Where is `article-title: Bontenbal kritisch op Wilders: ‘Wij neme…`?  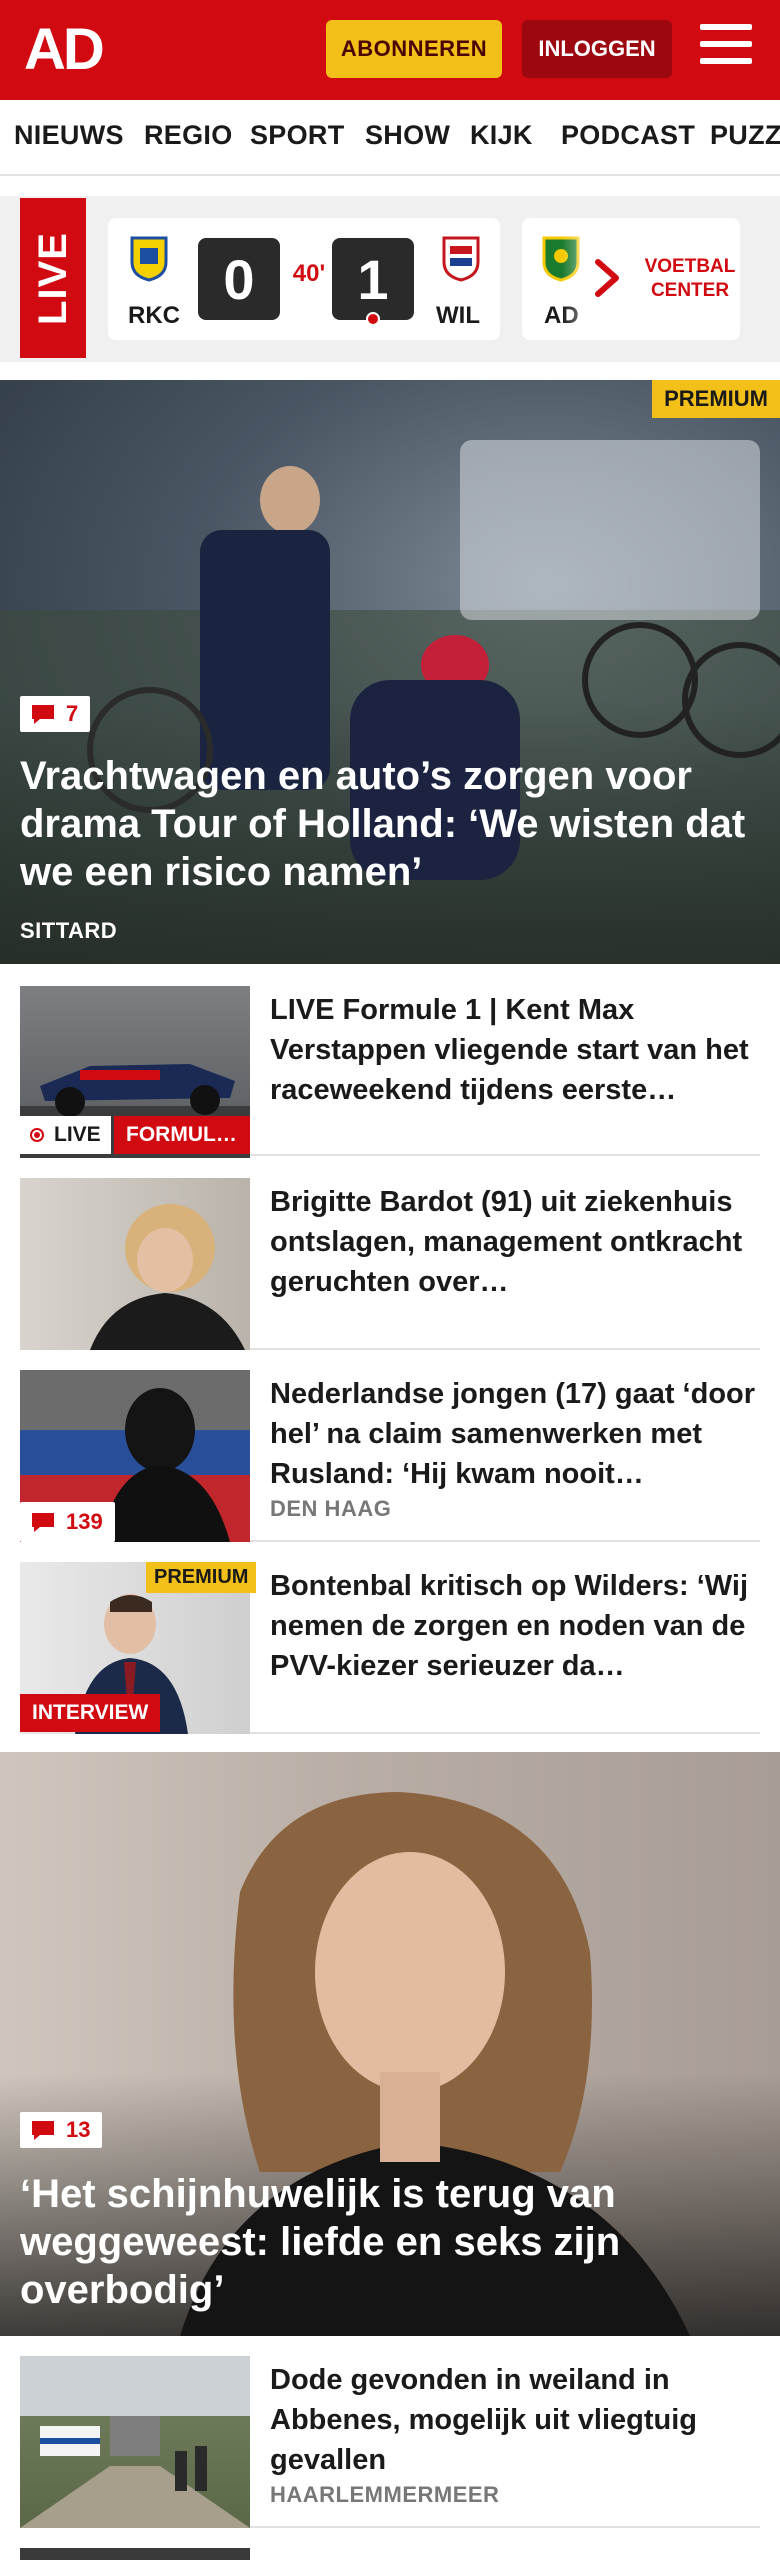
article-title: Bontenbal kritisch op Wilders: ‘Wij neme… is located at coordinates (515, 1626).